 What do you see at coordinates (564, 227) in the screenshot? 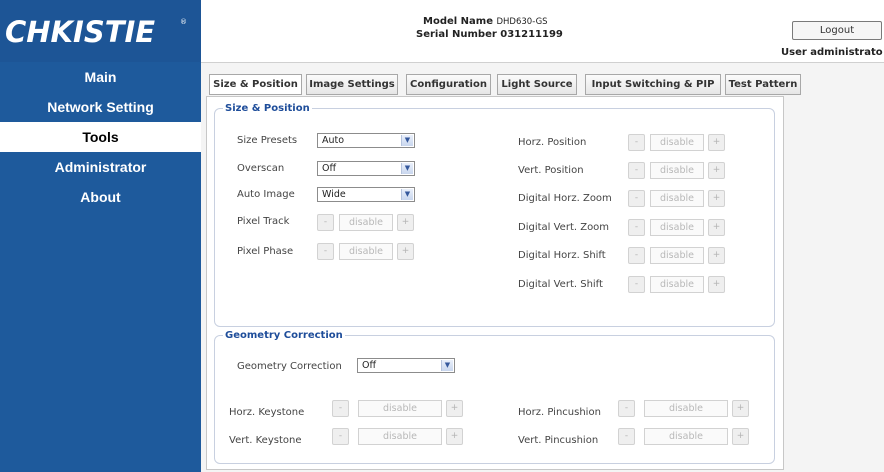
I see `digital-vert-zoom-label: Digital Vert. Zoom` at bounding box center [564, 227].